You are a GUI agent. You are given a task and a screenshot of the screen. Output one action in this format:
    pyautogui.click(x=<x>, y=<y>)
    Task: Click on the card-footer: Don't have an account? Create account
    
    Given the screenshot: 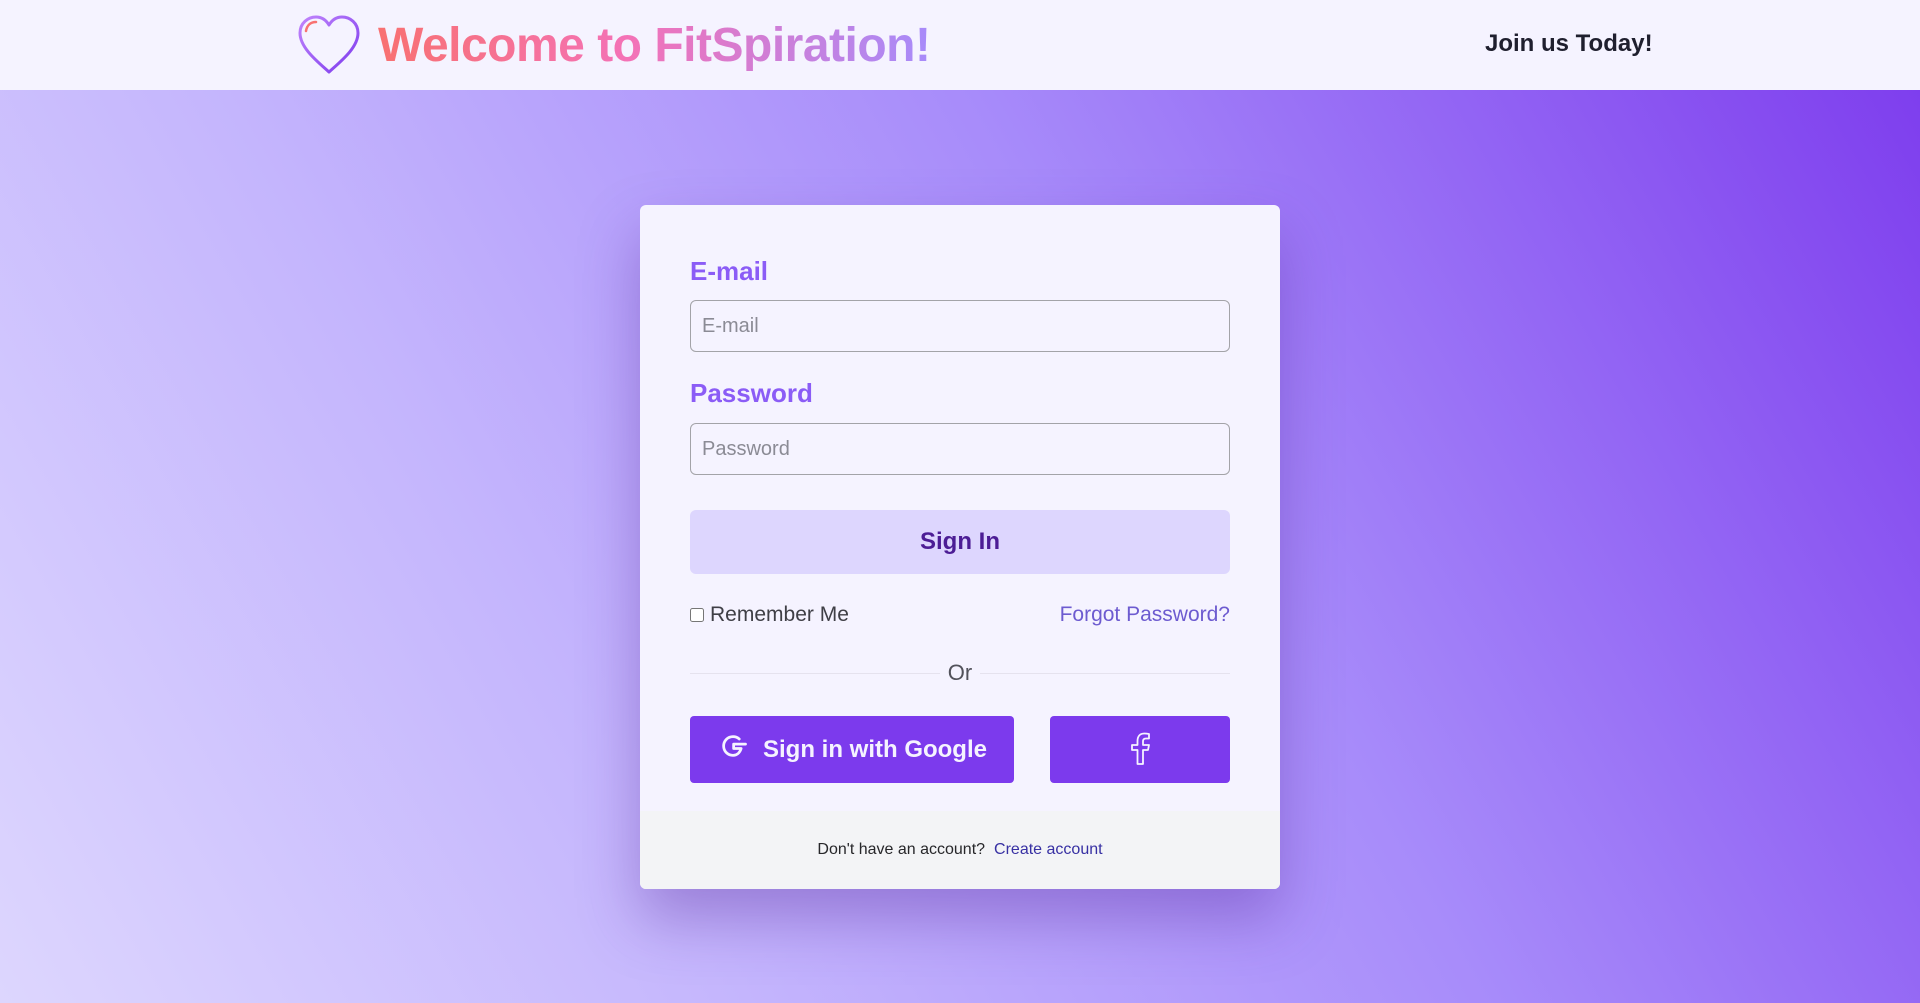 What is the action you would take?
    pyautogui.click(x=960, y=850)
    